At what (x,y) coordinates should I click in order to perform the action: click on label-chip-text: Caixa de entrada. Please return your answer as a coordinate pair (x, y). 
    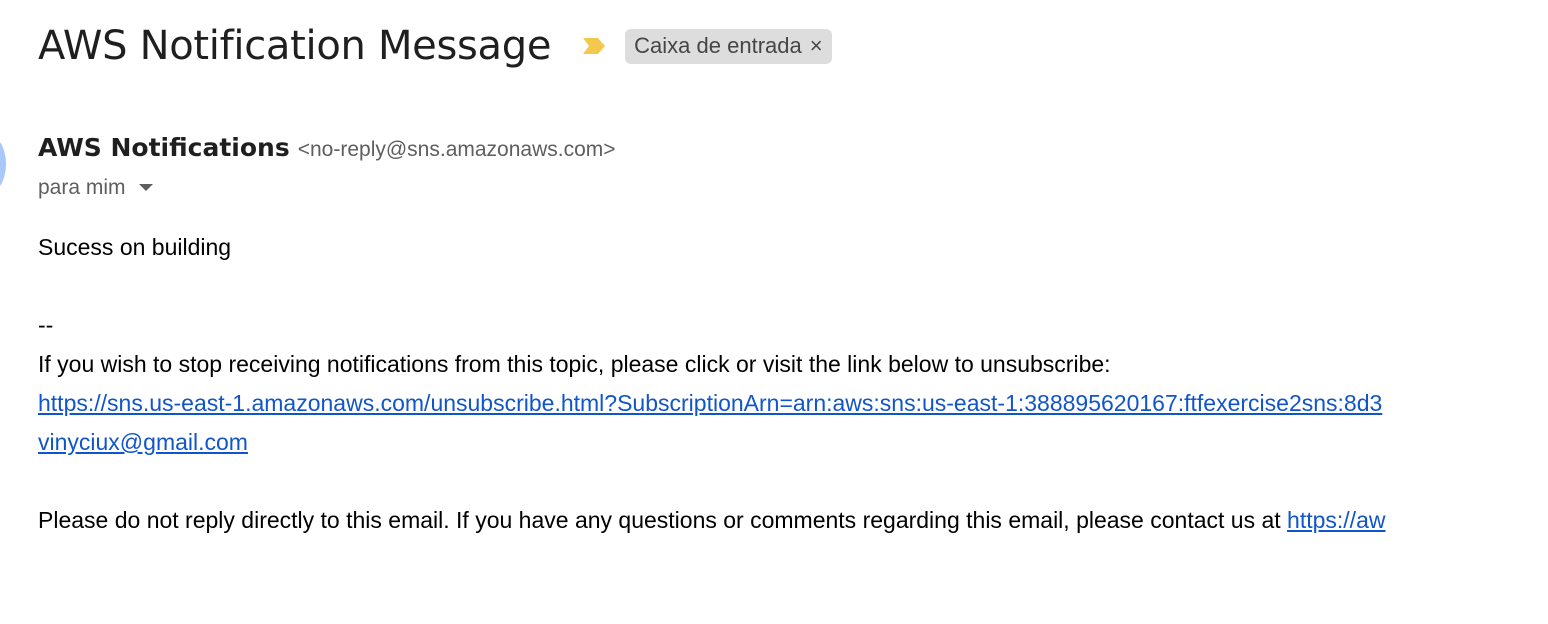
    Looking at the image, I should click on (718, 45).